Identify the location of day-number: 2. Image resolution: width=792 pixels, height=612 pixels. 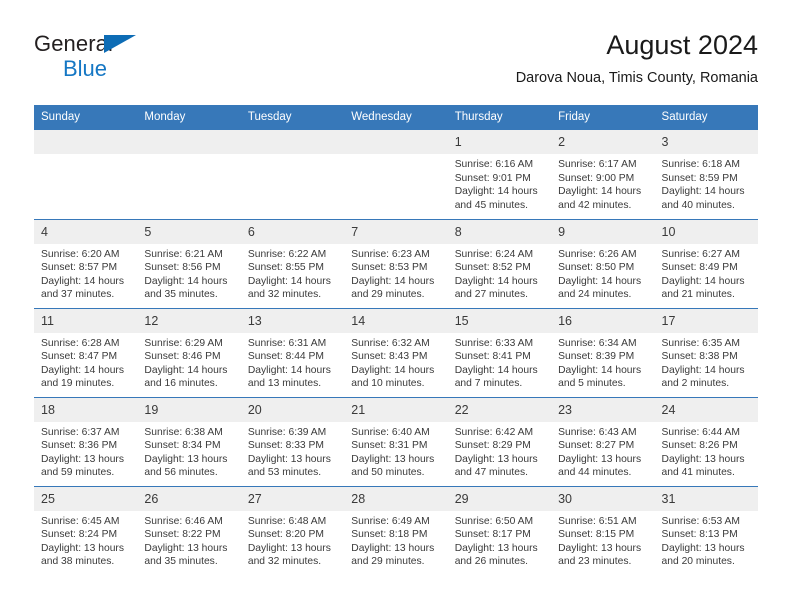
(603, 142).